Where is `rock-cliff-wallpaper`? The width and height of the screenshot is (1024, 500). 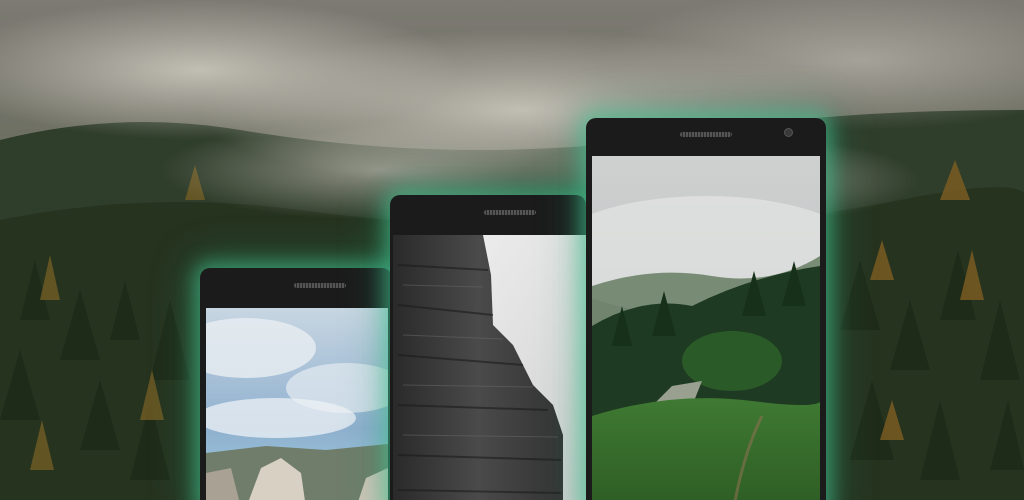 rock-cliff-wallpaper is located at coordinates (489, 367).